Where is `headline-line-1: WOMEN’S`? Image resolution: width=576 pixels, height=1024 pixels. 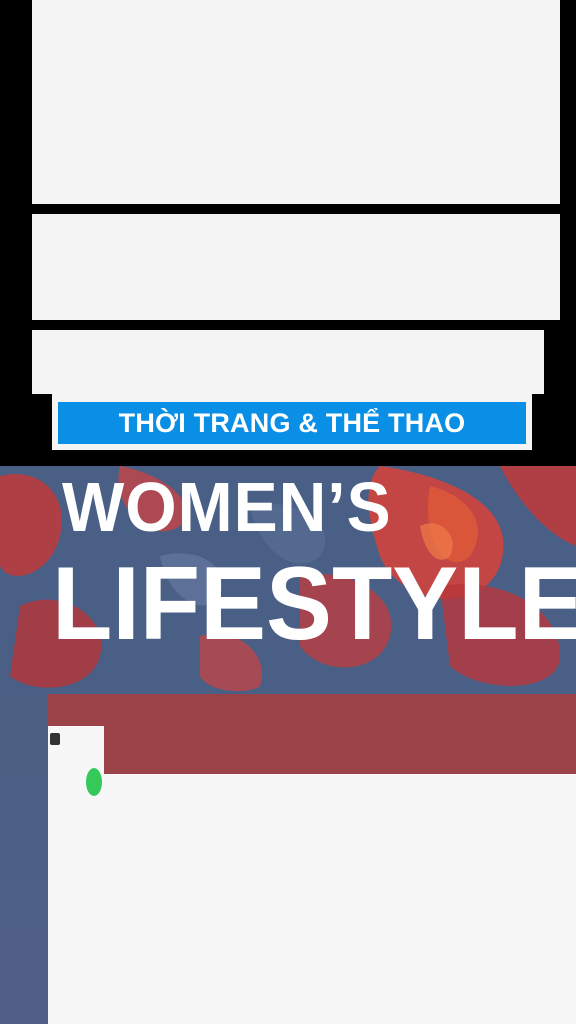
headline-line-1: WOMEN’S is located at coordinates (227, 507).